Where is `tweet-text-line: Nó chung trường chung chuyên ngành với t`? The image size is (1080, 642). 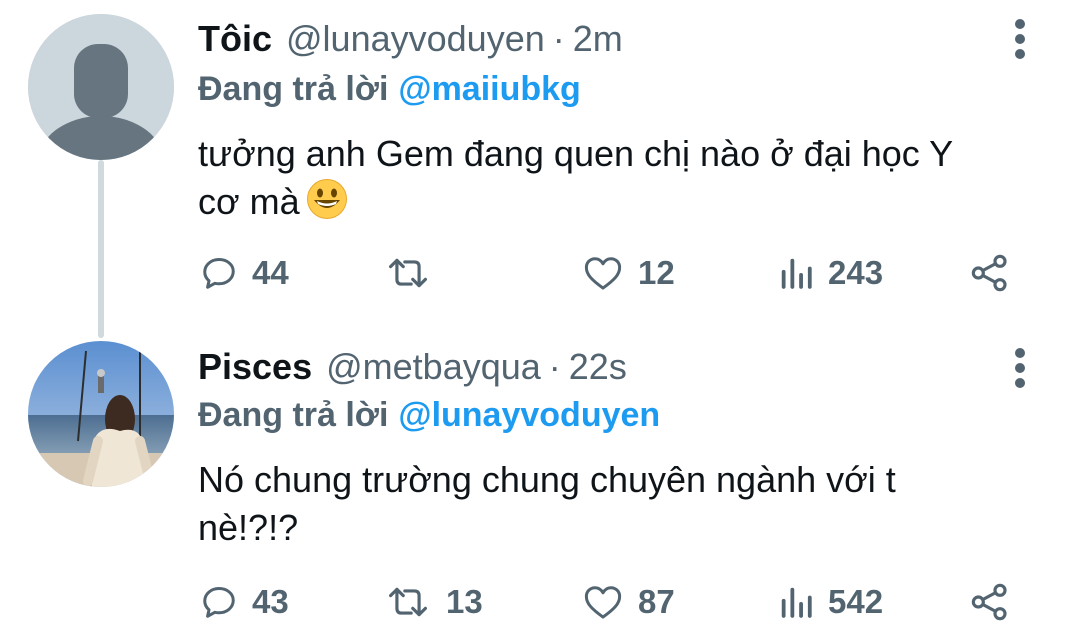
tweet-text-line: Nó chung trường chung chuyên ngành với t is located at coordinates (547, 479).